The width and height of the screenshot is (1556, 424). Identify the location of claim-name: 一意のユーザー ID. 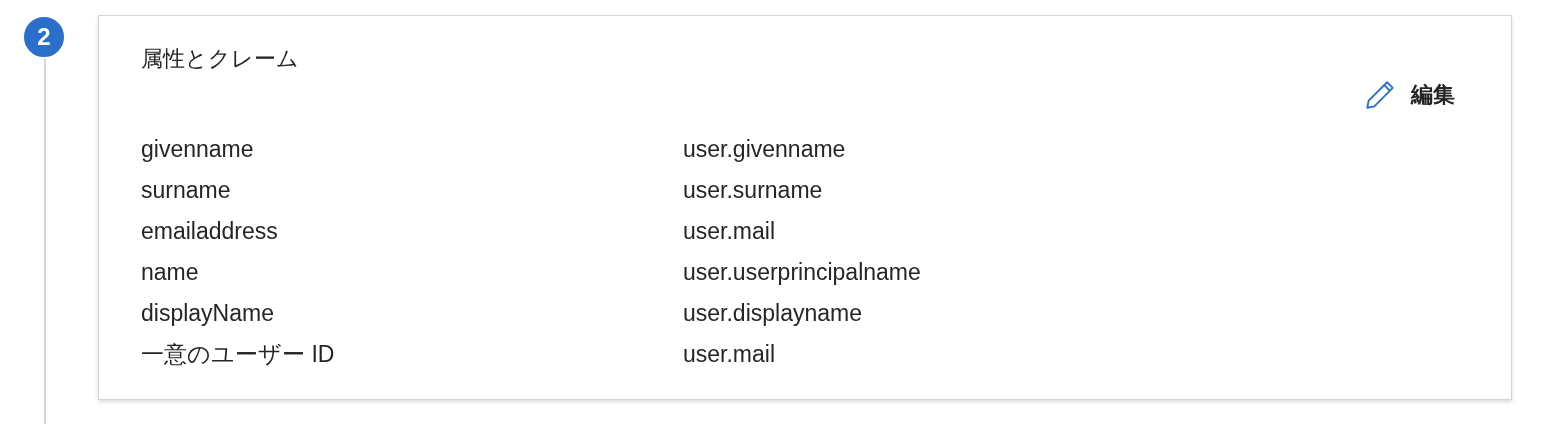
(238, 354).